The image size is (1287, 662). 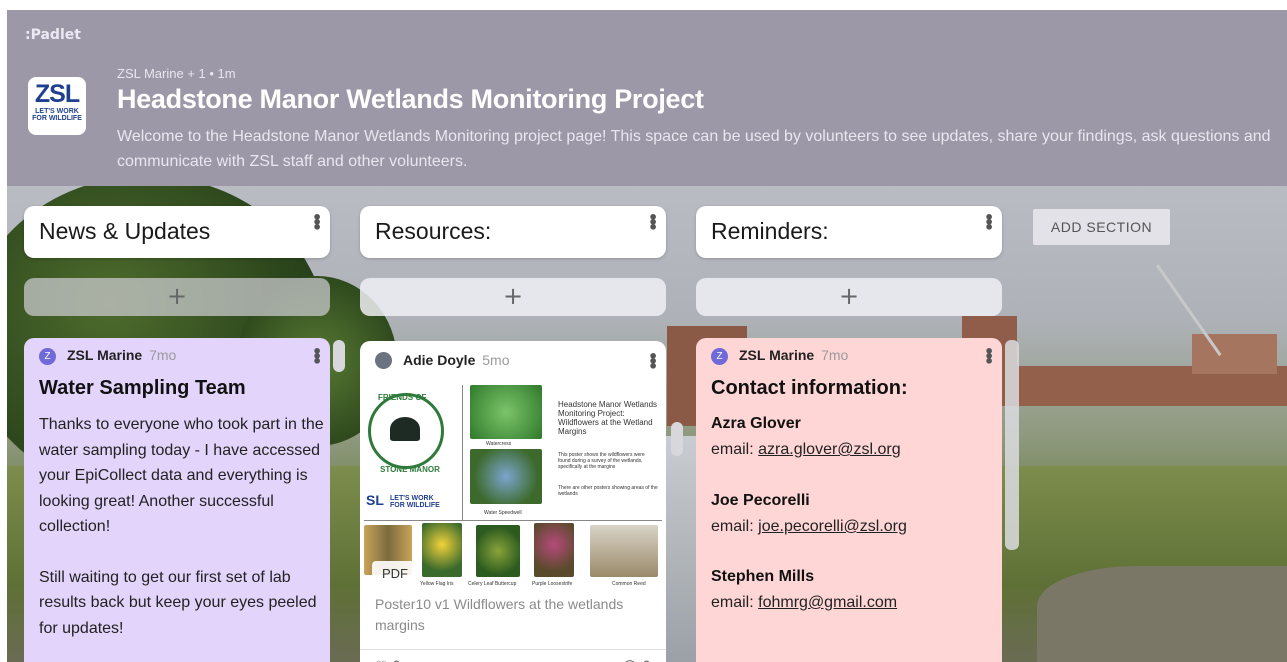 I want to click on section-title: News & Updates, so click(x=125, y=231).